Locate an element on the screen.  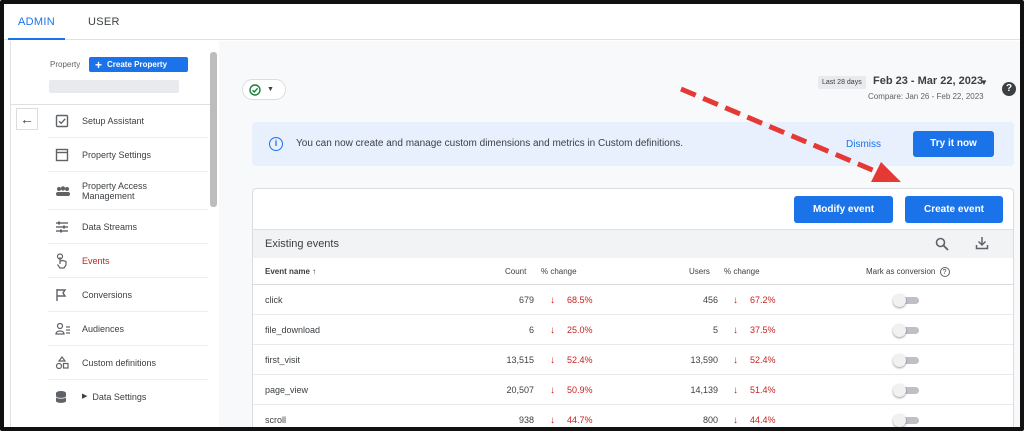
column-header-count-change: % change is located at coordinates (559, 271).